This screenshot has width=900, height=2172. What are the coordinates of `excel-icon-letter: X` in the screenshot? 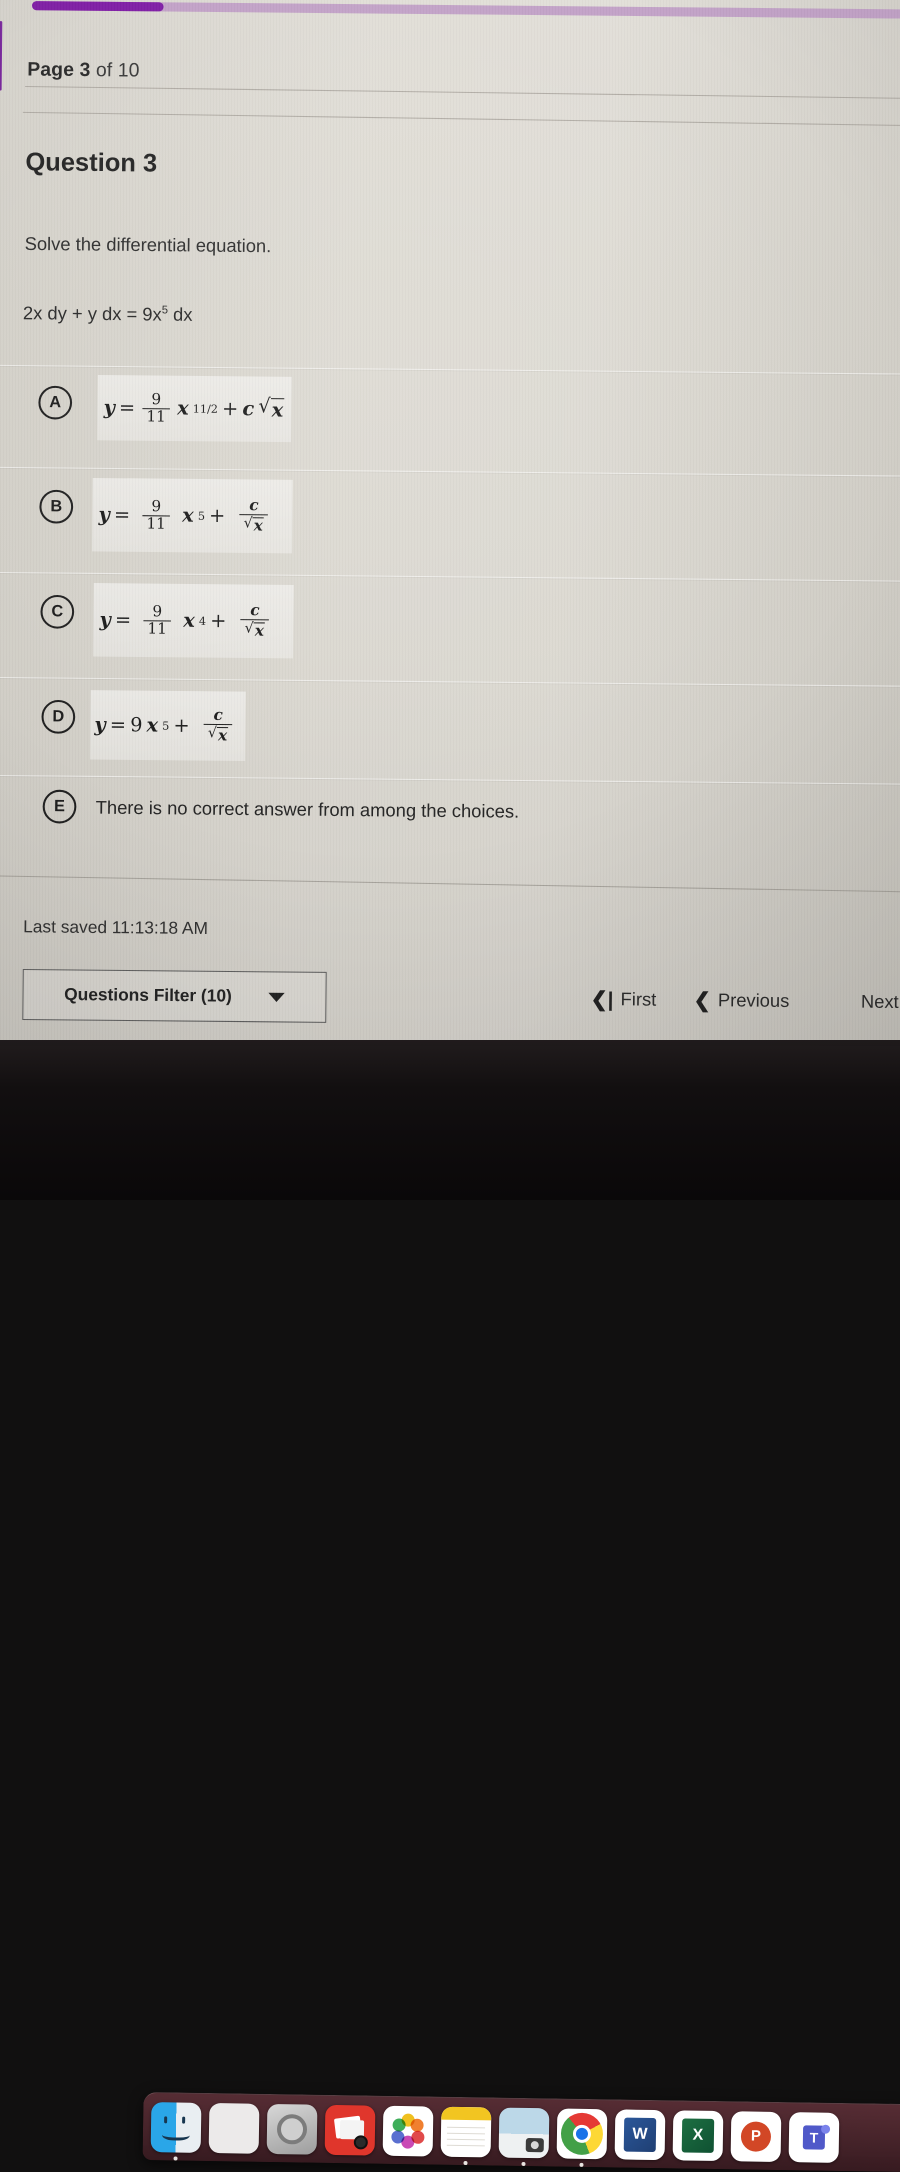 It's located at (698, 2135).